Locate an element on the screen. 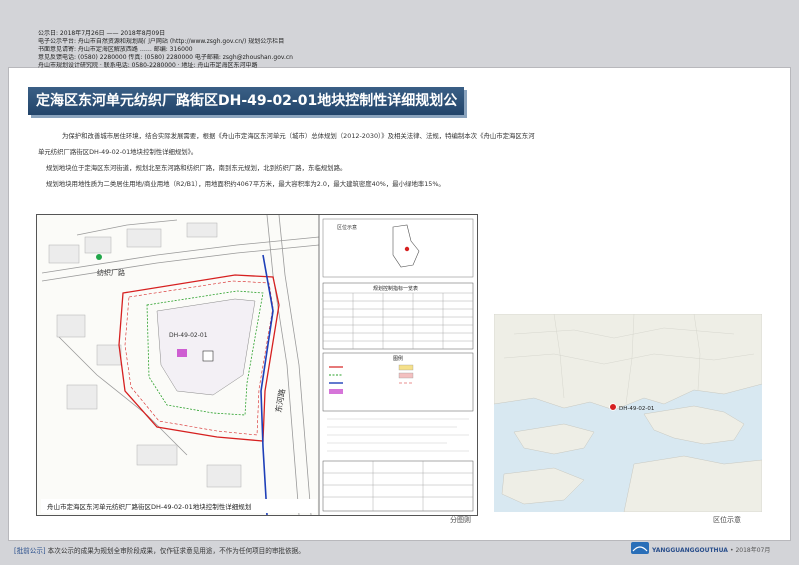 The image size is (799, 565). plan-label: 分图则 is located at coordinates (460, 520).